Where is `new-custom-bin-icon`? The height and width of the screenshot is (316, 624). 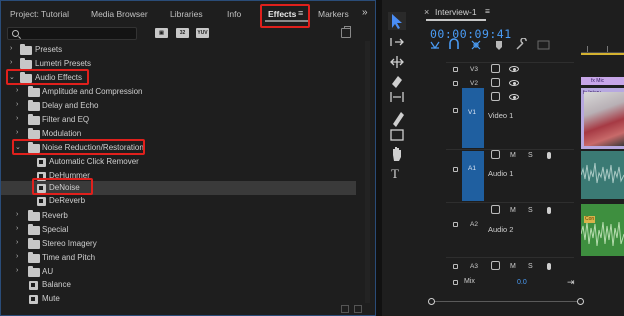 new-custom-bin-icon is located at coordinates (345, 309).